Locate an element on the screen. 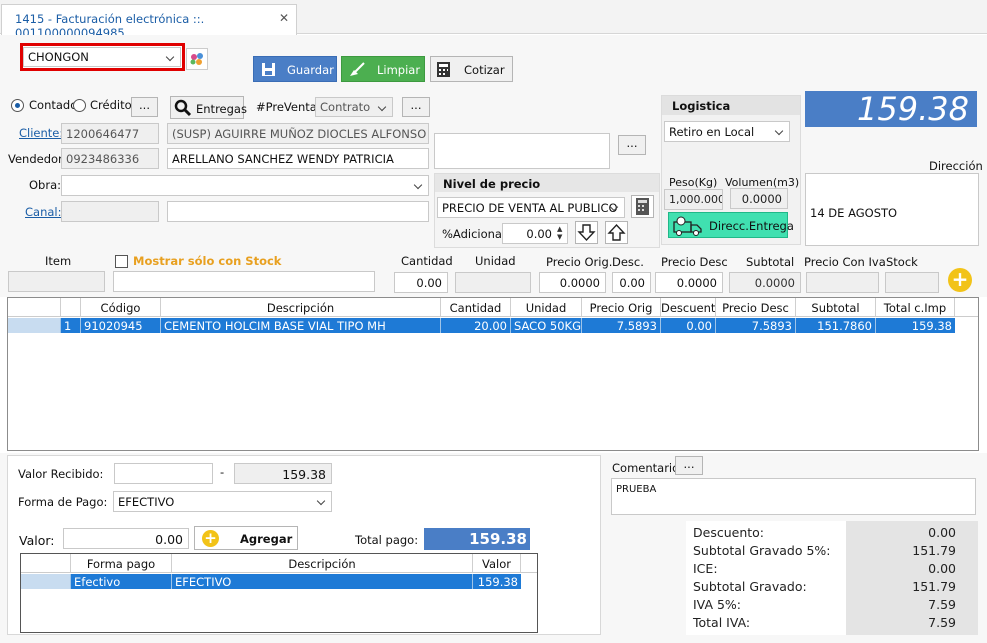 Image resolution: width=987 pixels, height=643 pixels. guardar-button: Guardar is located at coordinates (295, 69).